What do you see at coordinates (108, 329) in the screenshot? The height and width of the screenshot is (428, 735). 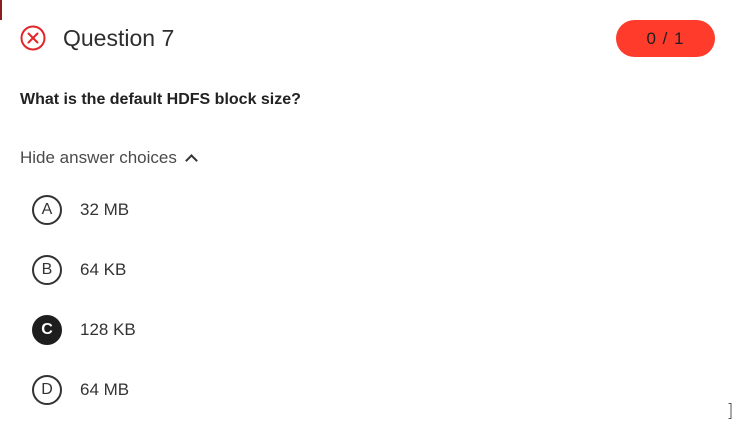 I see `choice-text: 128 KB` at bounding box center [108, 329].